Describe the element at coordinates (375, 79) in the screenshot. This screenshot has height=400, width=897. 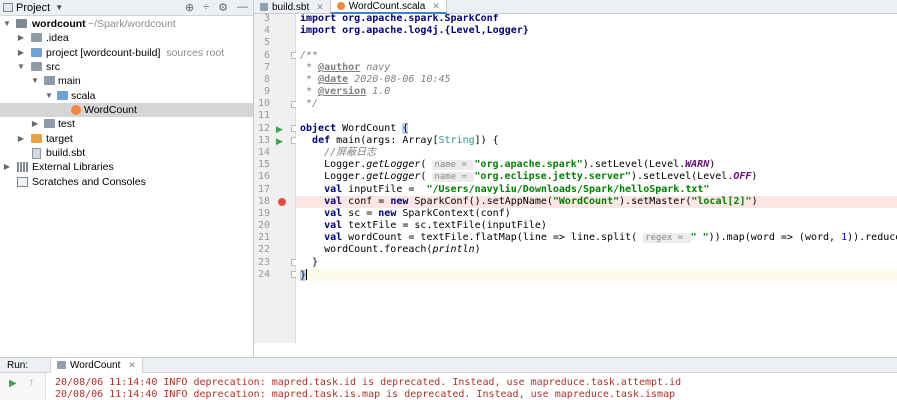
I see `code-line-8: * @date 2020-08-06 10:45` at that location.